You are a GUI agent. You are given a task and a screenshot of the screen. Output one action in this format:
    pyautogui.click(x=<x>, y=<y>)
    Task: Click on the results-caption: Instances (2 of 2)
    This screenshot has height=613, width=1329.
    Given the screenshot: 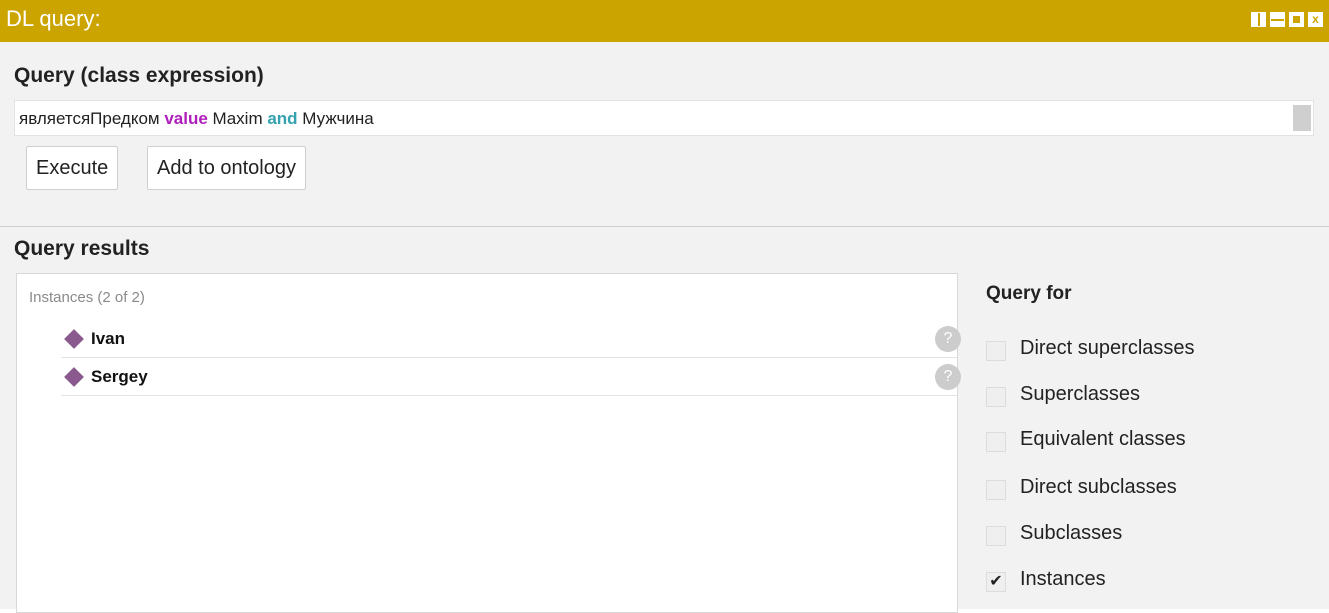 What is the action you would take?
    pyautogui.click(x=87, y=297)
    